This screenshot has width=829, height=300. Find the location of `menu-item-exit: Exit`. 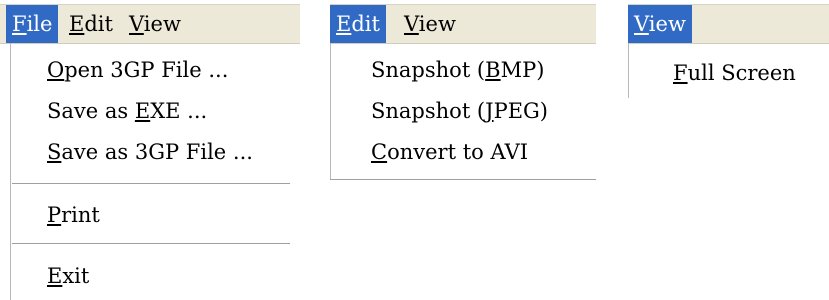

menu-item-exit: Exit is located at coordinates (68, 276).